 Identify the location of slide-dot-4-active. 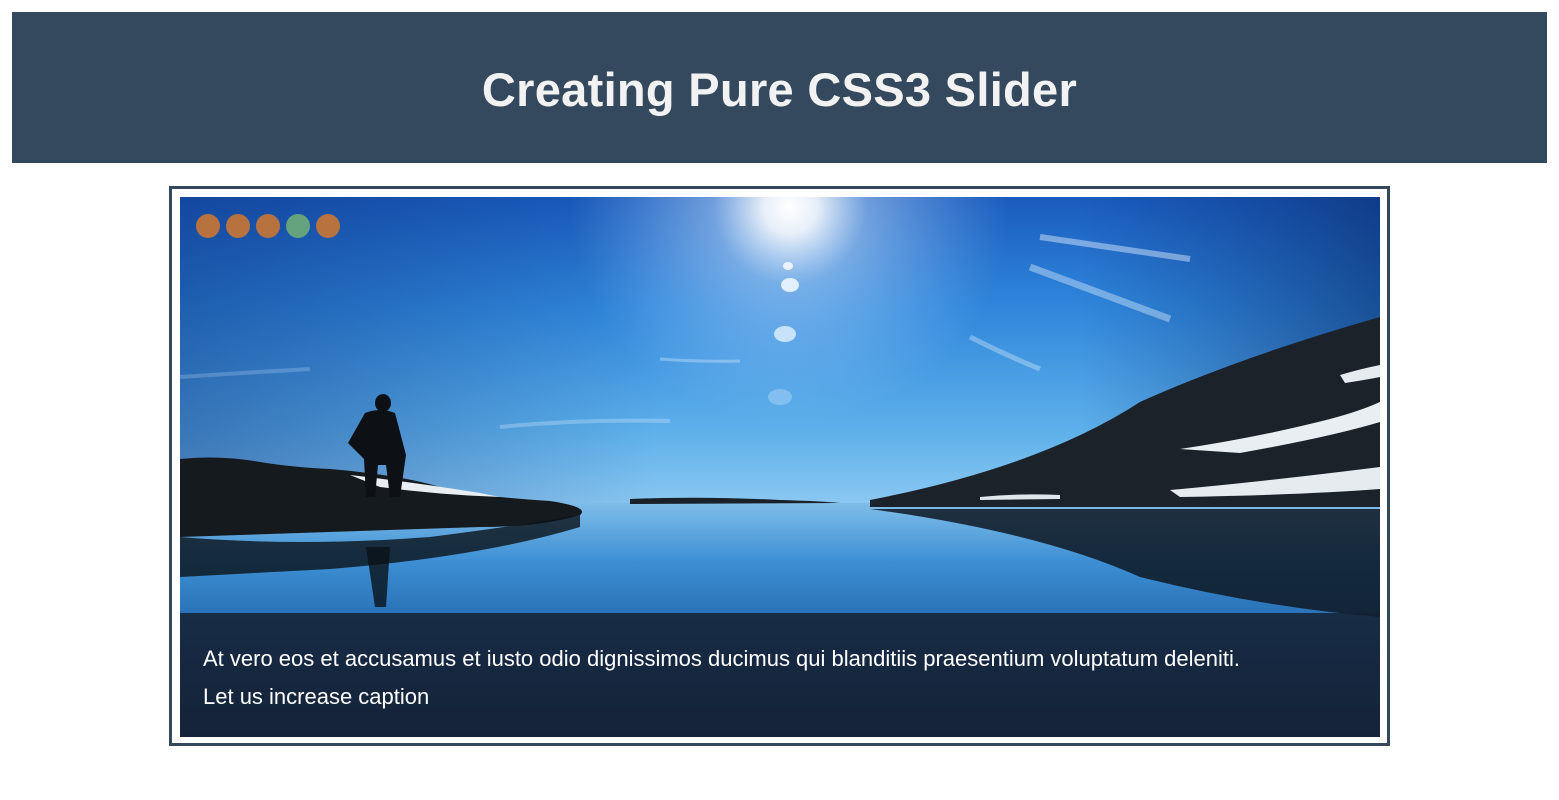
(298, 226).